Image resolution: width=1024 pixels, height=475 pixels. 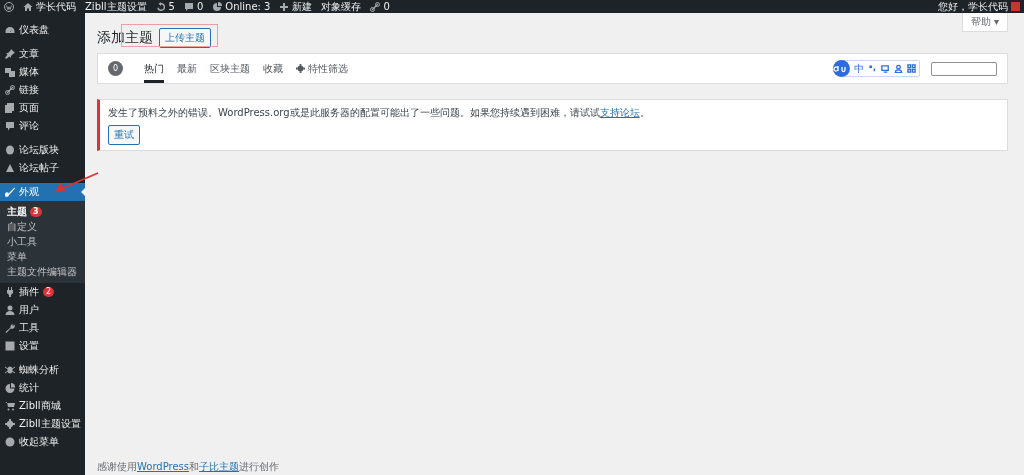 What do you see at coordinates (50, 424) in the screenshot?
I see `menu-label: Zibll主题设置` at bounding box center [50, 424].